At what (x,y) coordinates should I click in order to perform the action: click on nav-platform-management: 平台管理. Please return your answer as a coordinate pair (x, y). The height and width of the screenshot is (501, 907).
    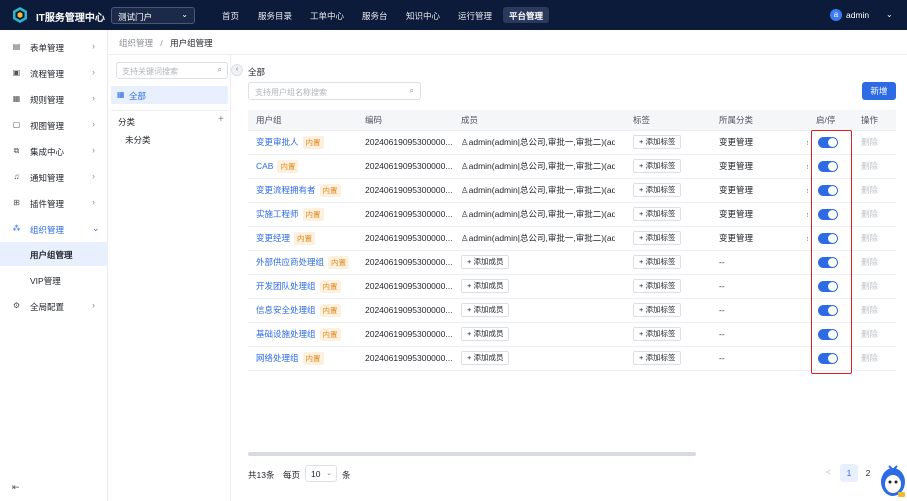
    Looking at the image, I should click on (526, 15).